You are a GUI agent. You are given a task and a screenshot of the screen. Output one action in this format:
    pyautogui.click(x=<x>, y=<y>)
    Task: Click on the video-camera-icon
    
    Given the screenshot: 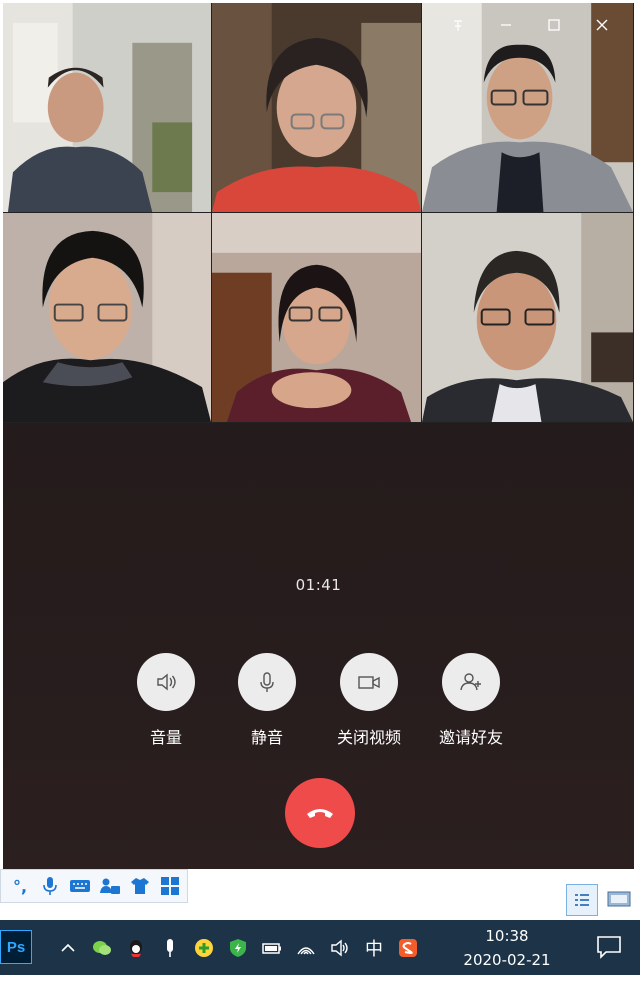 What is the action you would take?
    pyautogui.click(x=369, y=682)
    